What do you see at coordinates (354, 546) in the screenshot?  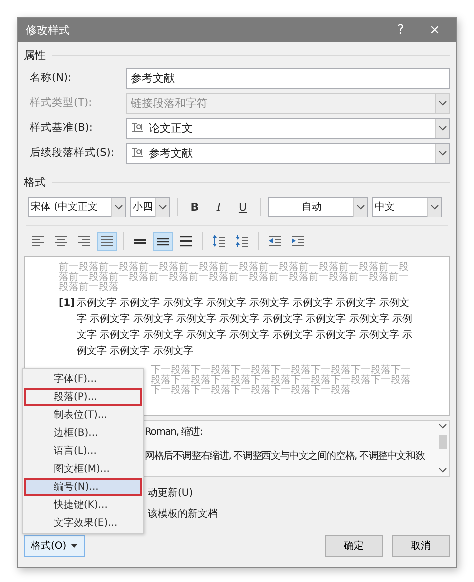 I see `ok-button: 确定` at bounding box center [354, 546].